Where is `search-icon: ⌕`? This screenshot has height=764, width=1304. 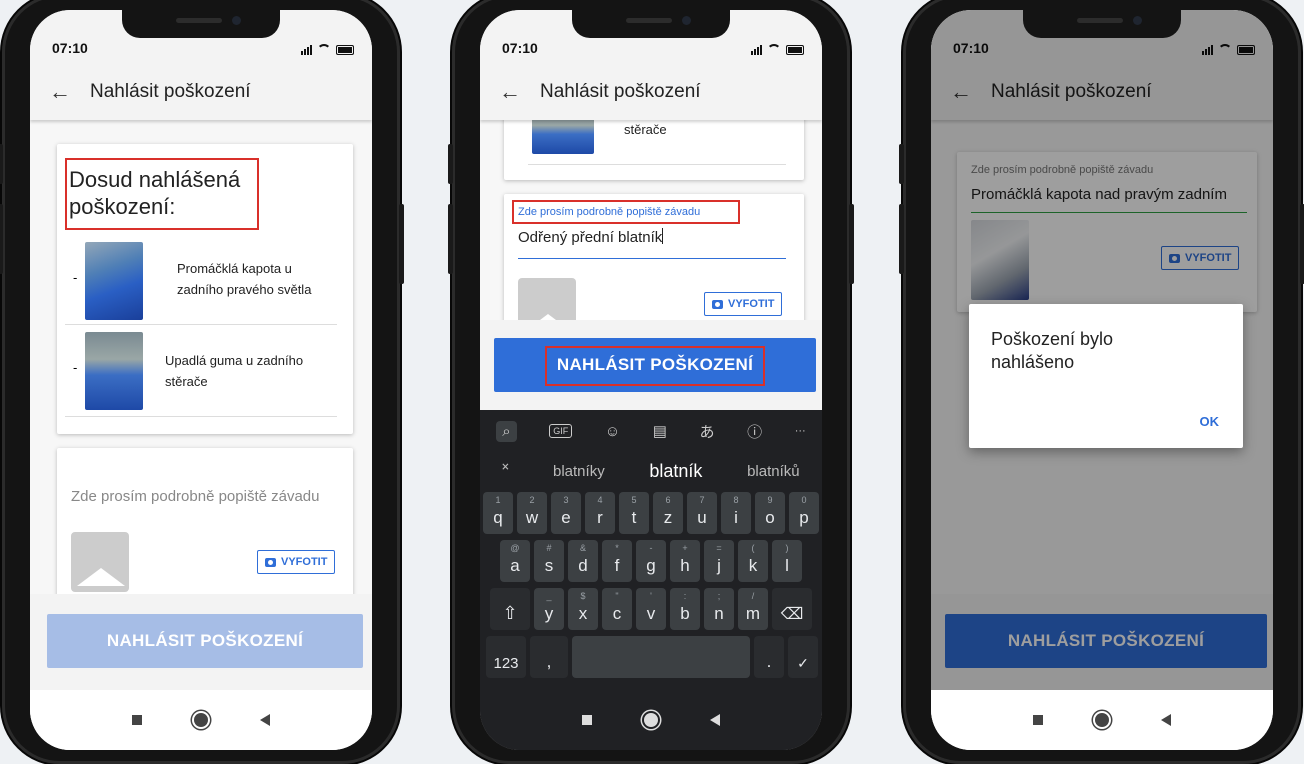 search-icon: ⌕ is located at coordinates (506, 431).